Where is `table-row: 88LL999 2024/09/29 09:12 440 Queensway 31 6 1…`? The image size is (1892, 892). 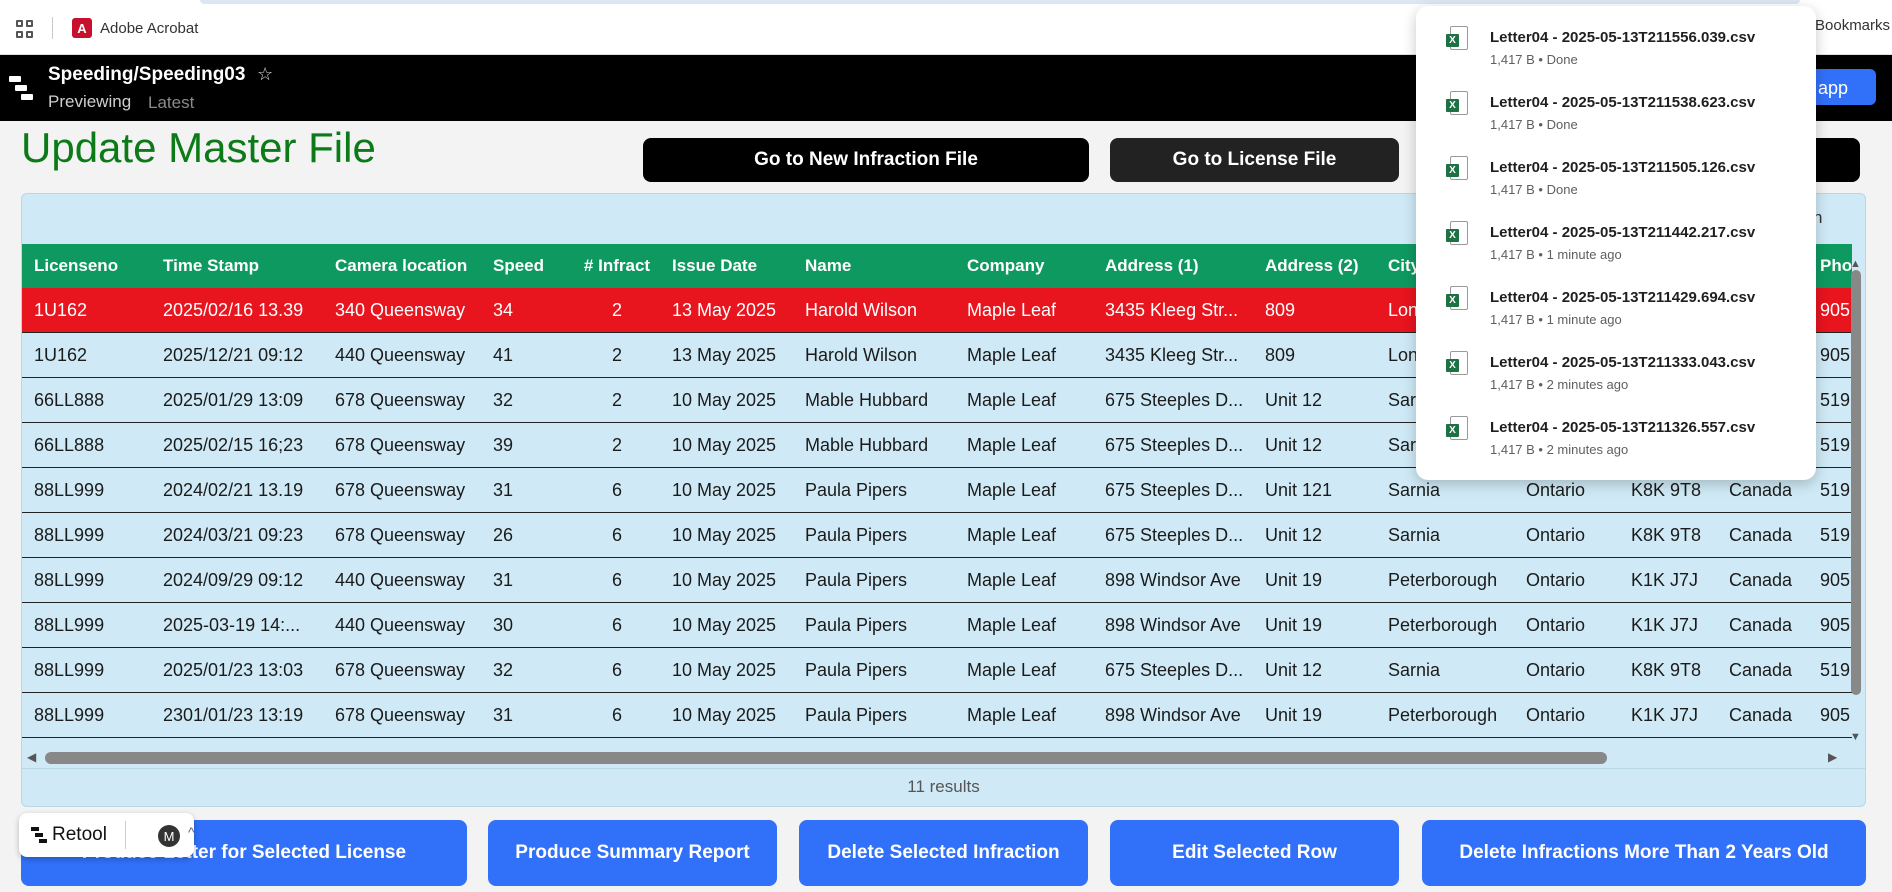 table-row: 88LL999 2024/09/29 09:12 440 Queensway 31 6 1… is located at coordinates (937, 580).